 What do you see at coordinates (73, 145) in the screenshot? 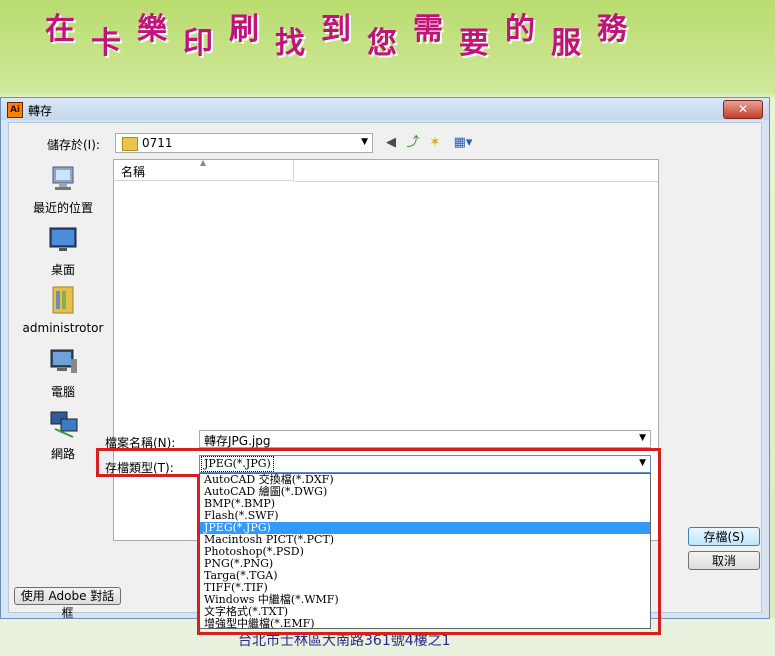
I see `save-in-label: 儲存於(I):` at bounding box center [73, 145].